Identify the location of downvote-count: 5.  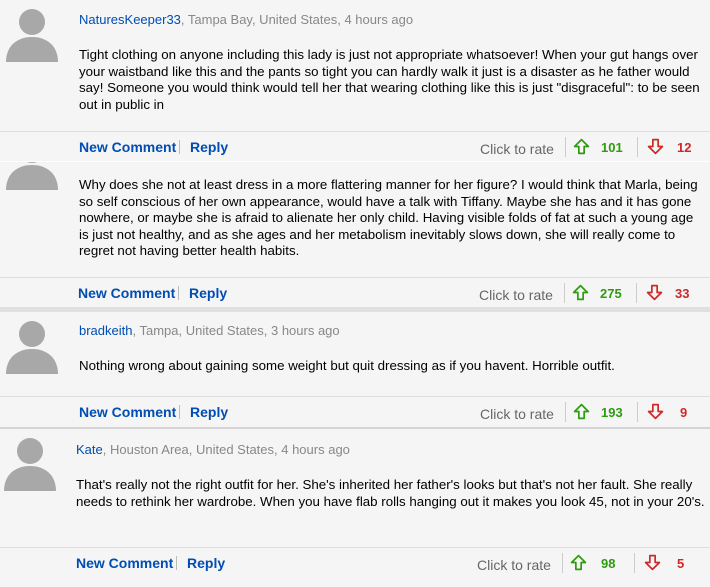
(681, 563).